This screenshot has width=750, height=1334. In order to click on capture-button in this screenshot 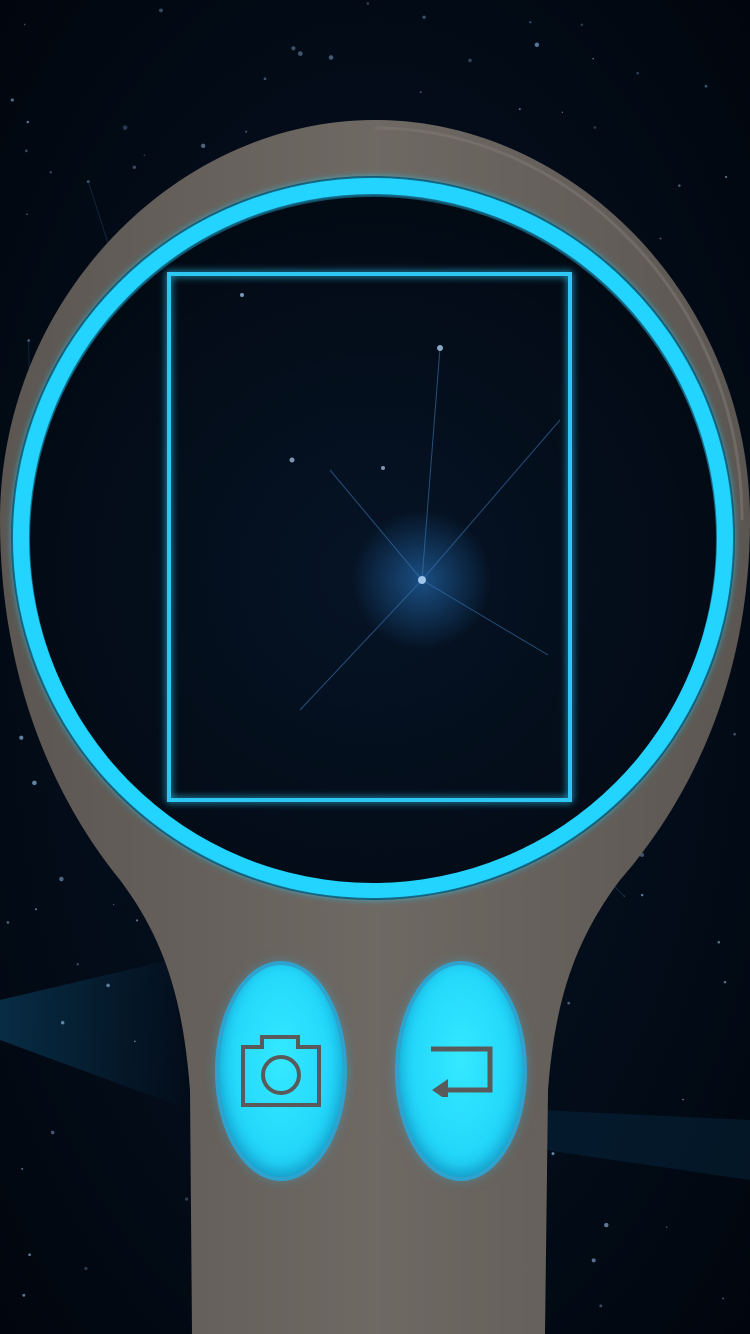, I will do `click(281, 1071)`.